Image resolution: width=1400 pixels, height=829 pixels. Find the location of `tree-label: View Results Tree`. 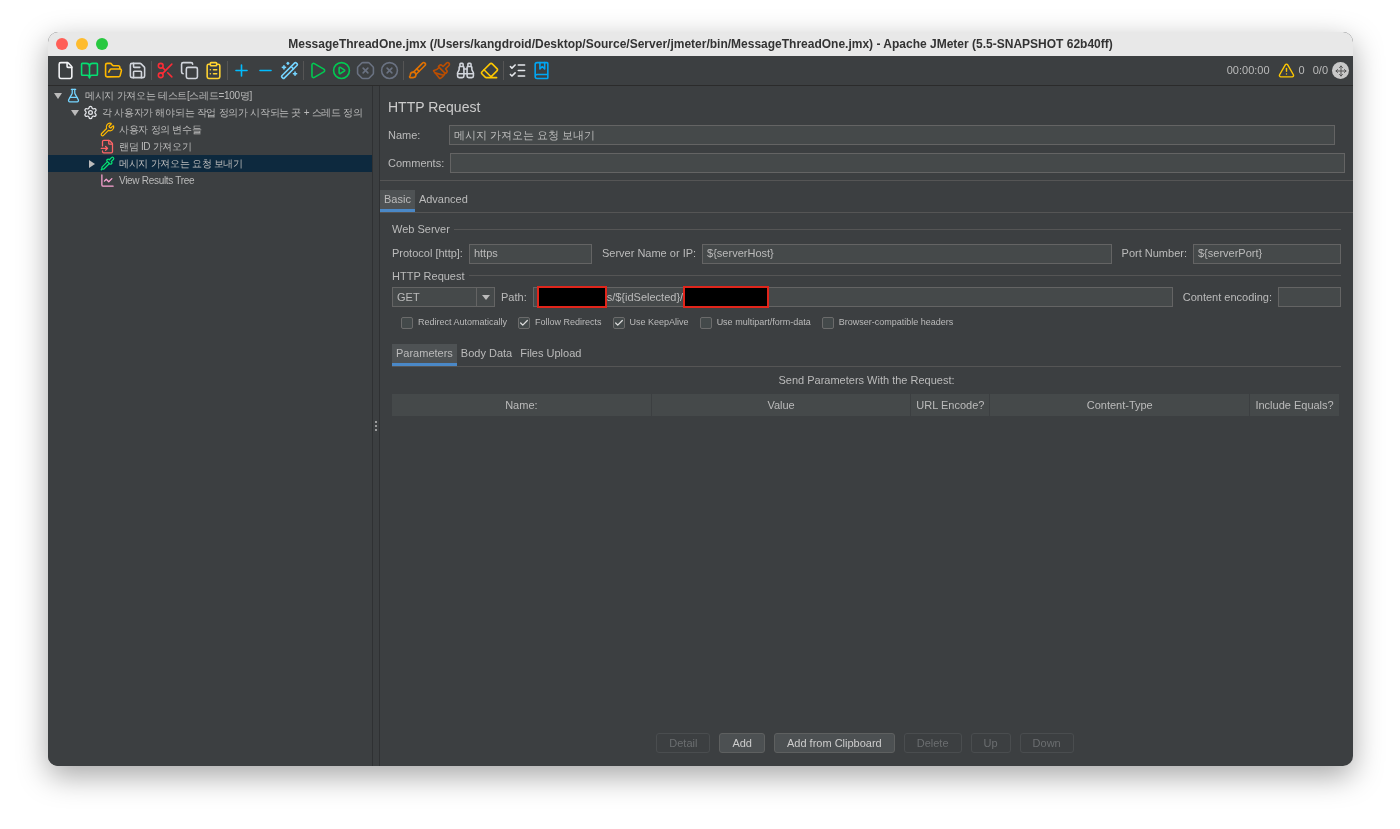

tree-label: View Results Tree is located at coordinates (157, 181).